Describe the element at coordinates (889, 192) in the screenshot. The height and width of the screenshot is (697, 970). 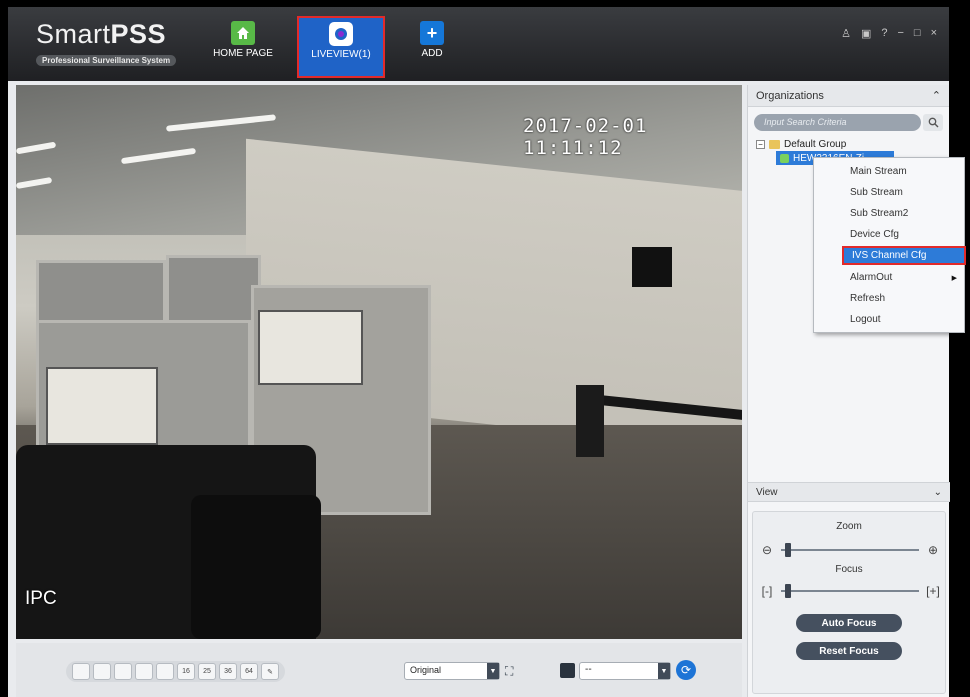
I see `menu-item-sub-stream: Sub Stream` at that location.